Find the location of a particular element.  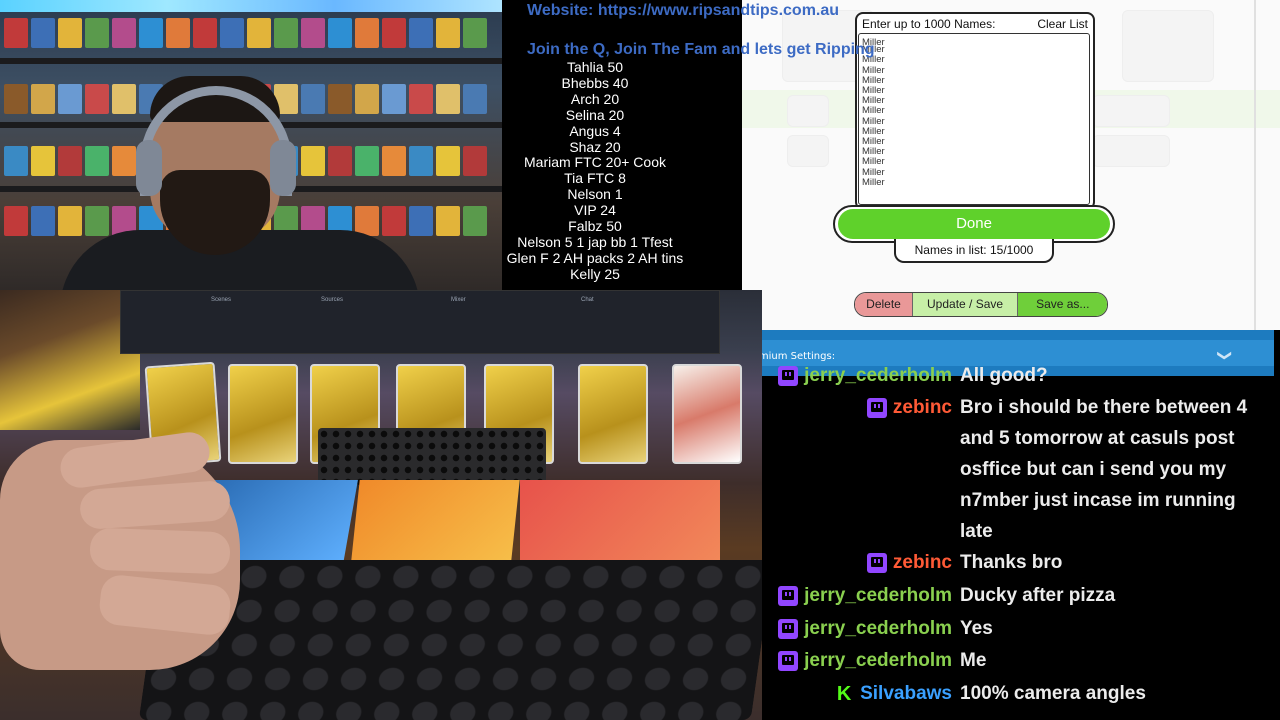

chat-text: All good? is located at coordinates (1004, 375).